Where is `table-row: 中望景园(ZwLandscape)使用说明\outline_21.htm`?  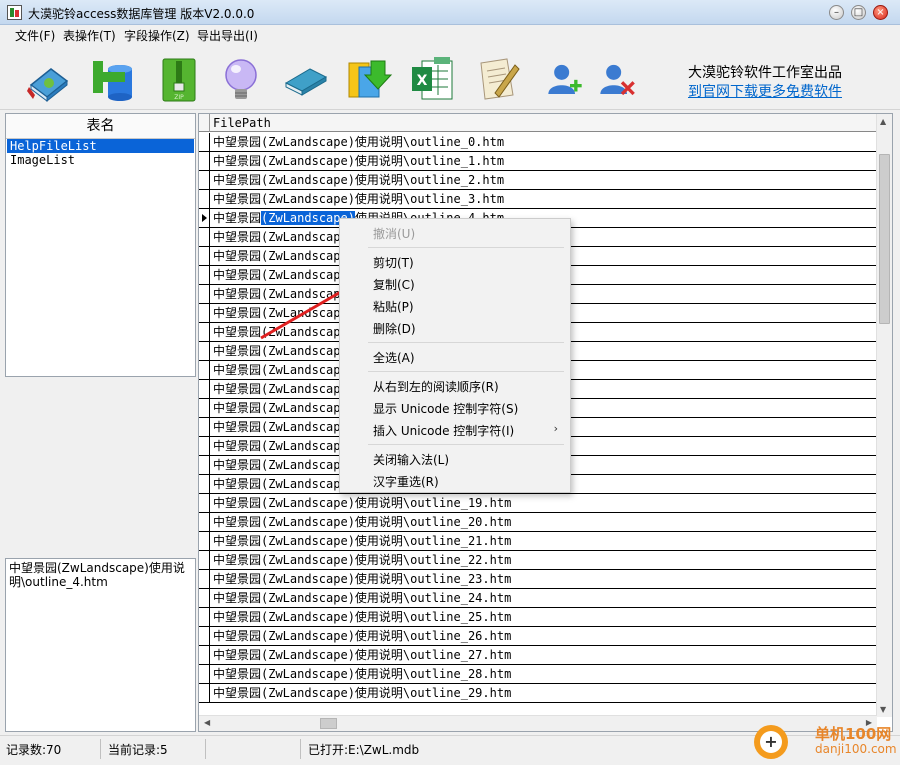
table-row: 中望景园(ZwLandscape)使用说明\outline_21.htm is located at coordinates (538, 541).